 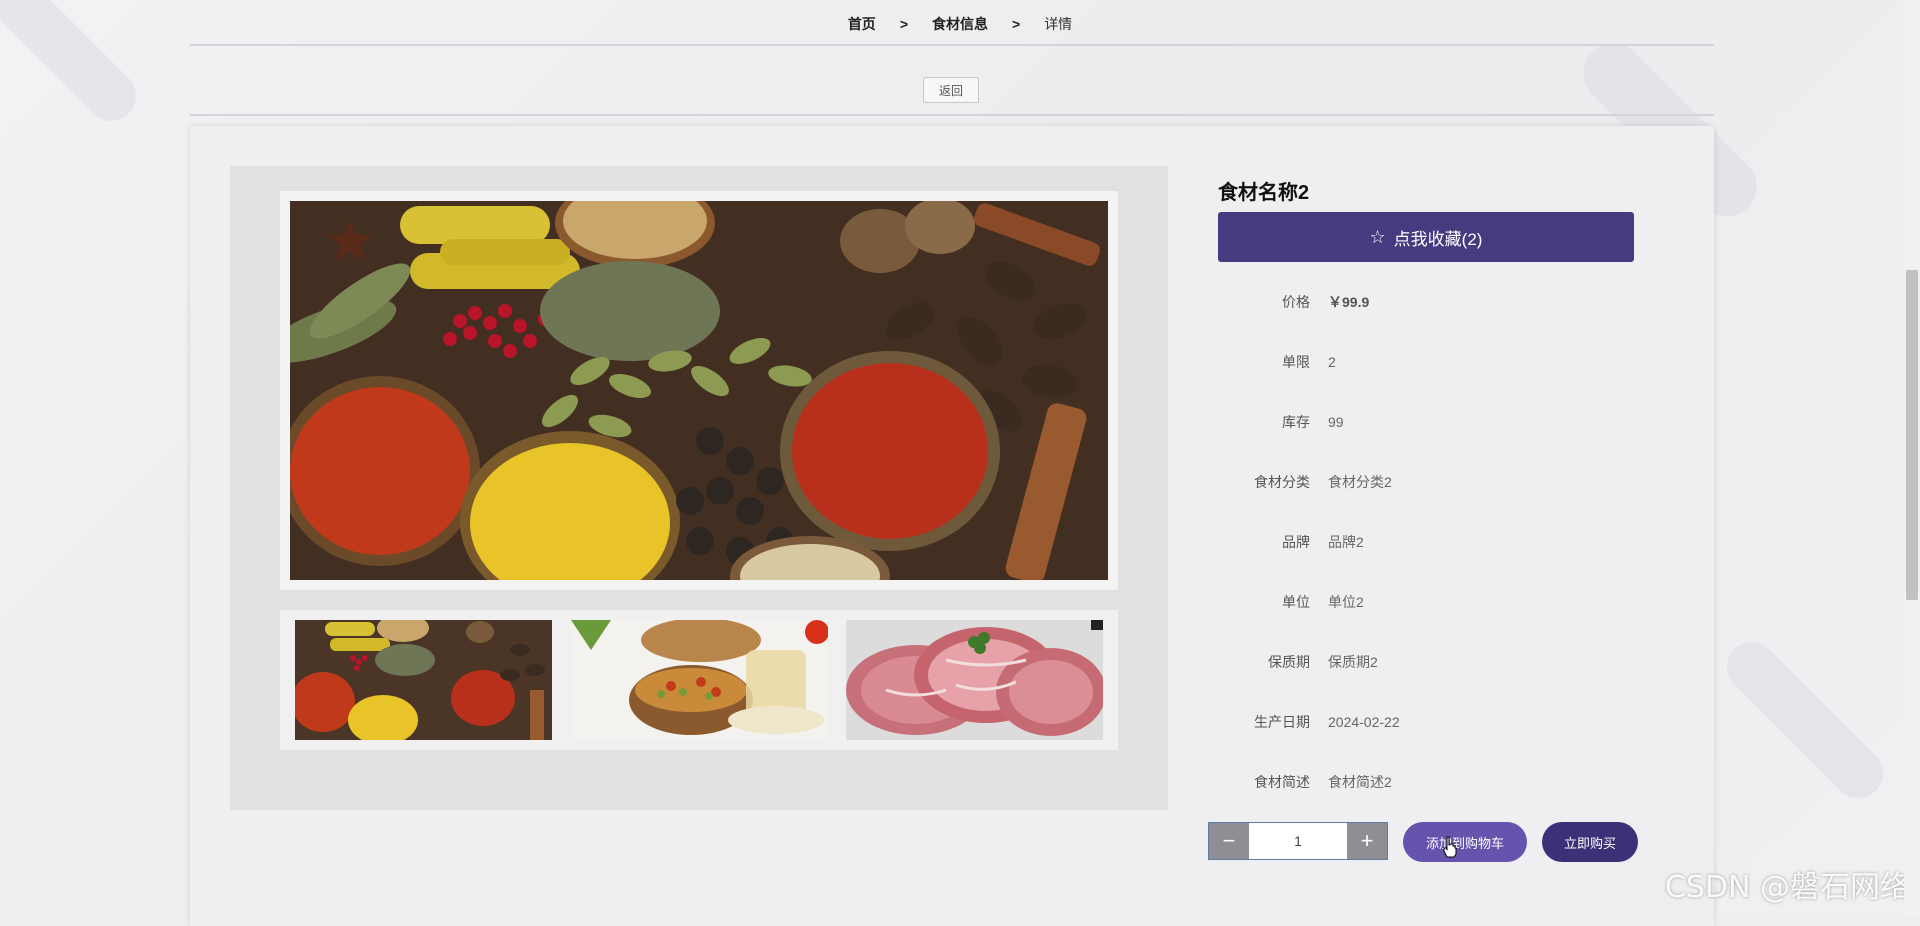 I want to click on field-value: 2024-02-22, so click(x=1364, y=722).